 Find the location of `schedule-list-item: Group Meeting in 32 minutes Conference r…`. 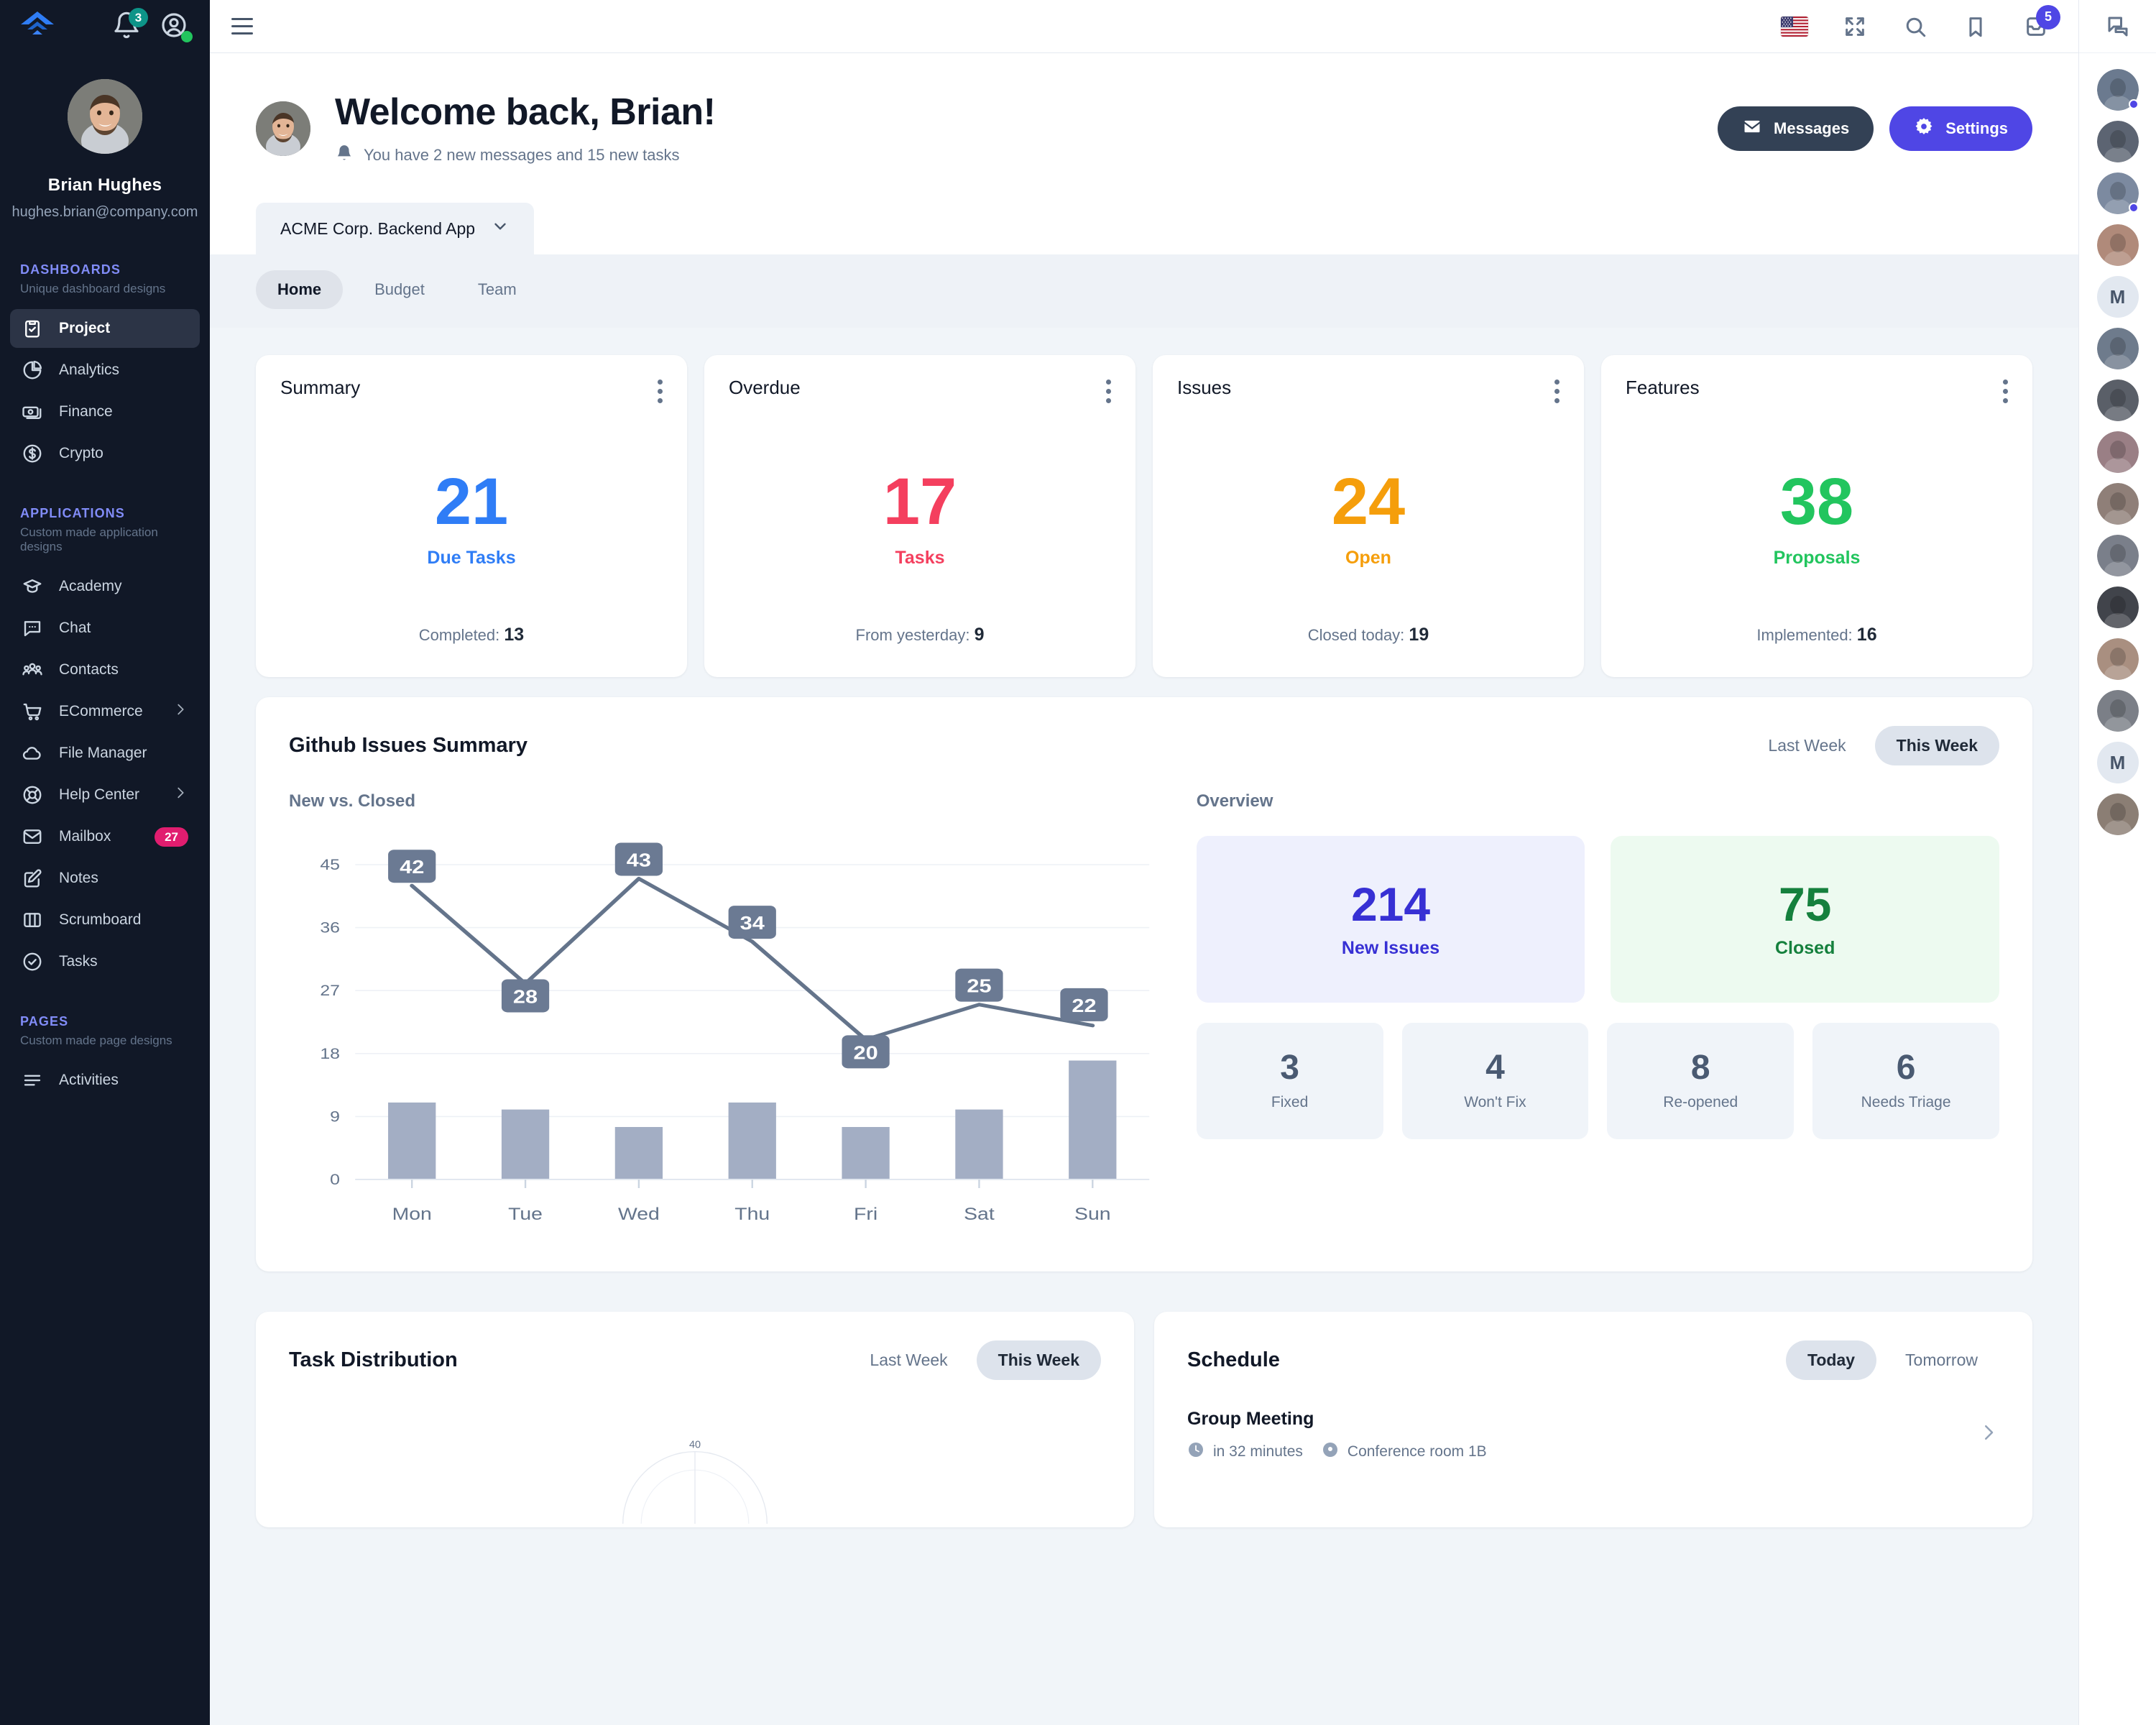

schedule-list-item: Group Meeting in 32 minutes Conference r… is located at coordinates (1593, 1436).